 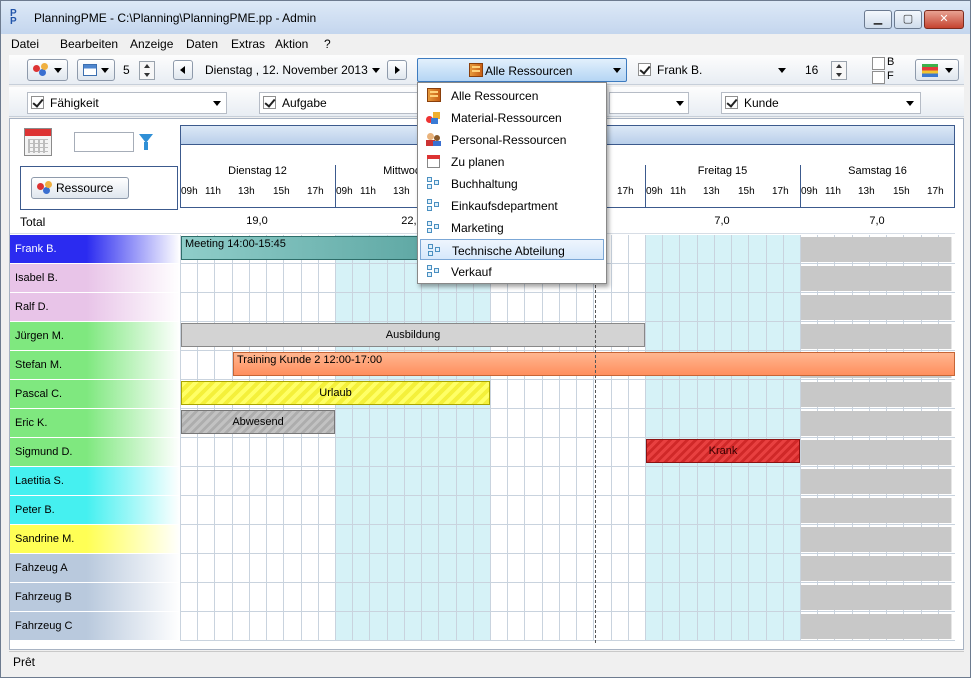 I want to click on resource-search-input, so click(x=104, y=142).